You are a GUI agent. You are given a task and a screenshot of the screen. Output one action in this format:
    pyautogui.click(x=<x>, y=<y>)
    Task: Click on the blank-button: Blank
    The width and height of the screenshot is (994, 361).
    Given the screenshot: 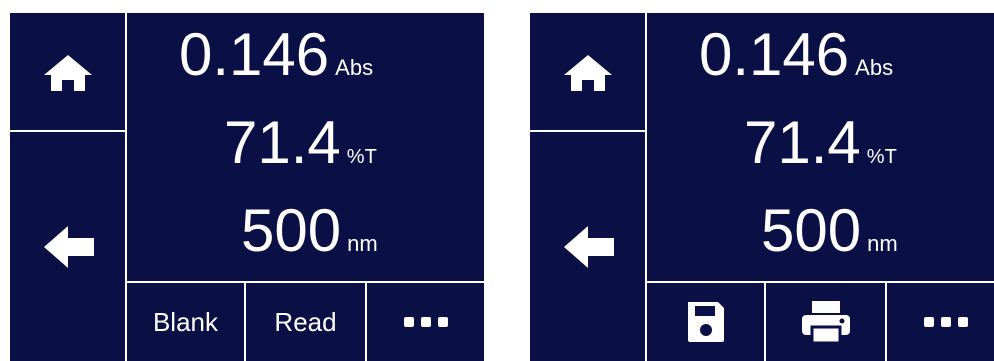 What is the action you would take?
    pyautogui.click(x=185, y=322)
    